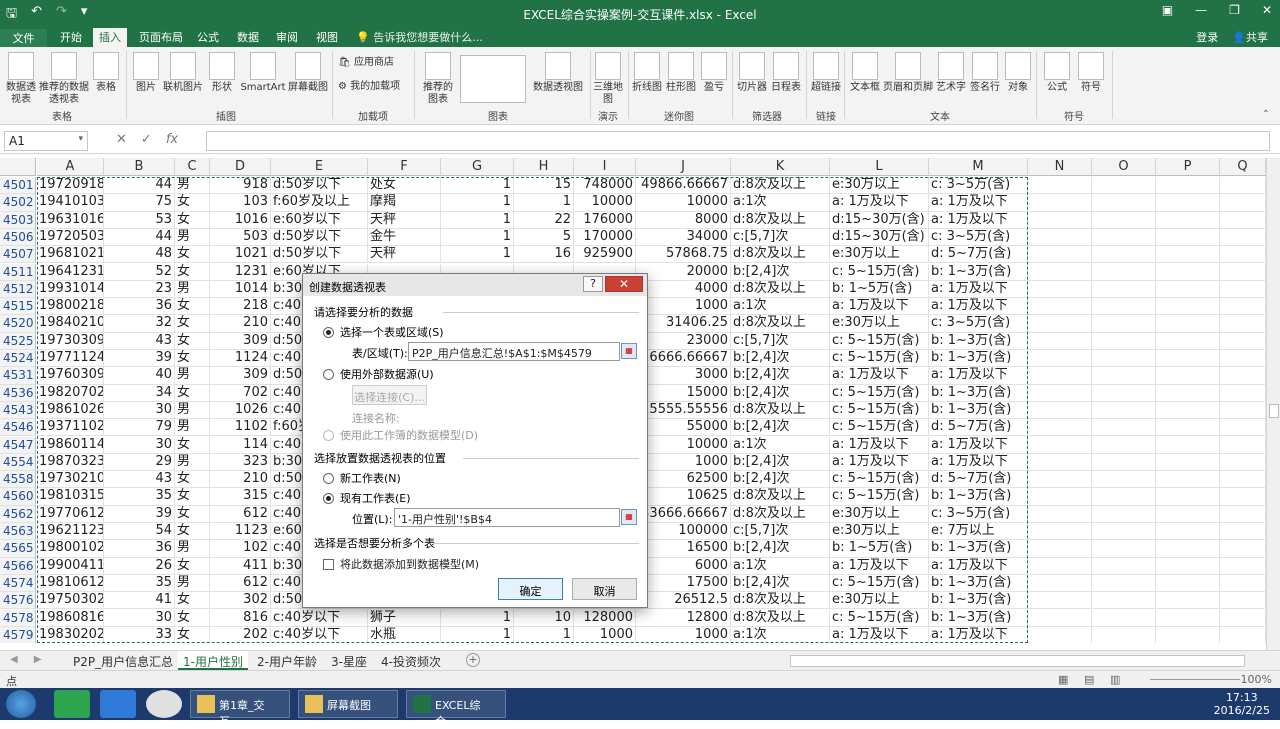  Describe the element at coordinates (544, 634) in the screenshot. I see `cell-h: 1` at that location.